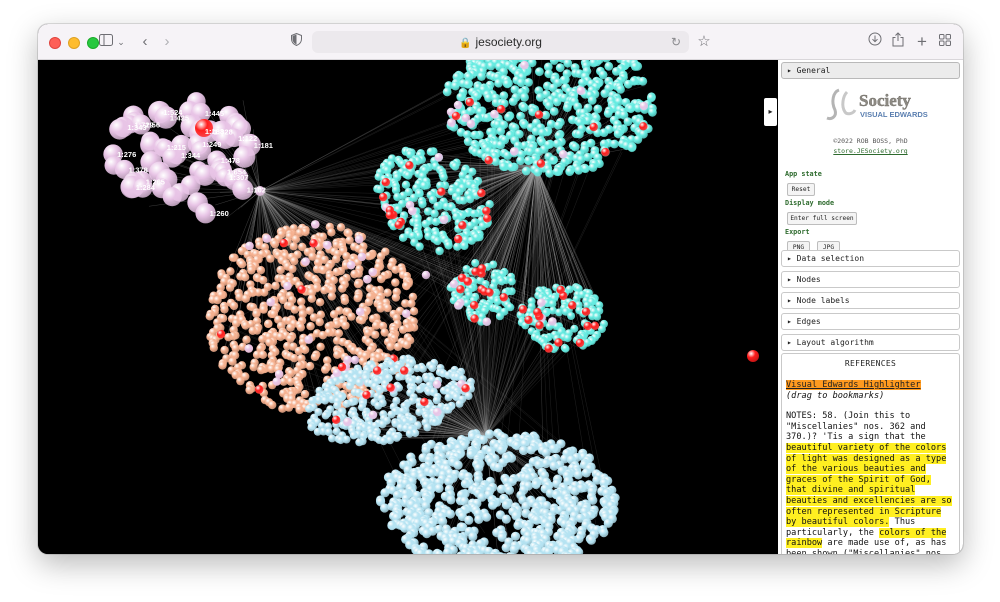 This screenshot has width=1000, height=602. What do you see at coordinates (922, 42) in the screenshot?
I see `new-tab-plus-icon: +` at bounding box center [922, 42].